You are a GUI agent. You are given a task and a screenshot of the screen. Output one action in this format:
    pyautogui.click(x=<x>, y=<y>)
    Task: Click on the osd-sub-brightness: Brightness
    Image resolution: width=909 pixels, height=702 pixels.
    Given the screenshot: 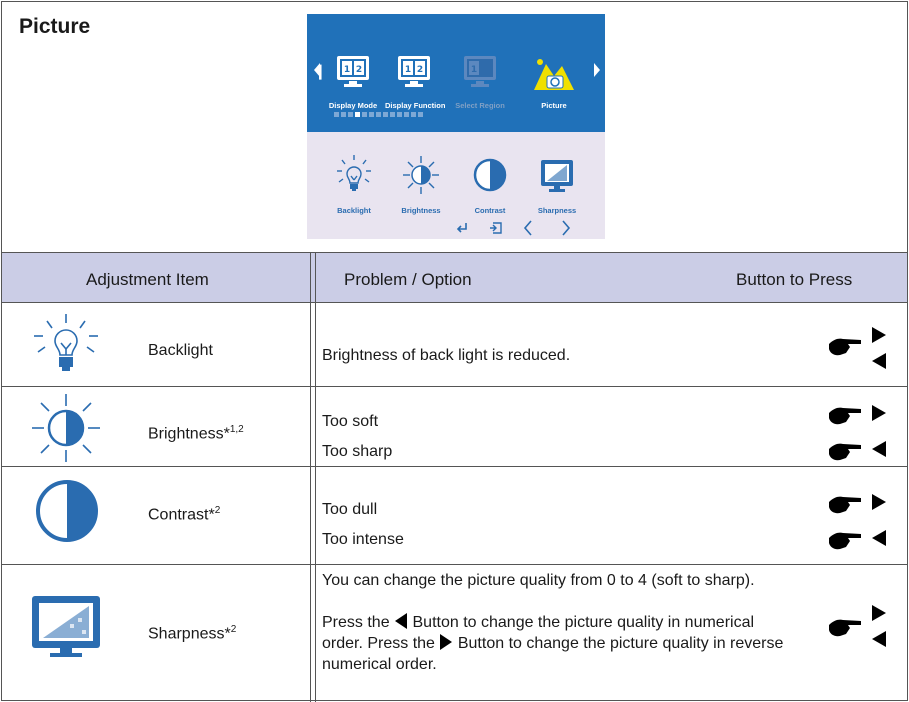 What is the action you would take?
    pyautogui.click(x=421, y=184)
    